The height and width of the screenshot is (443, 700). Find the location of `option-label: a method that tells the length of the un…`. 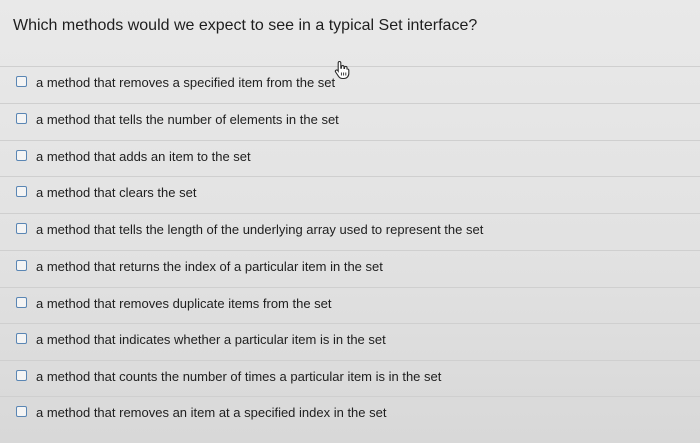

option-label: a method that tells the length of the un… is located at coordinates (259, 229).